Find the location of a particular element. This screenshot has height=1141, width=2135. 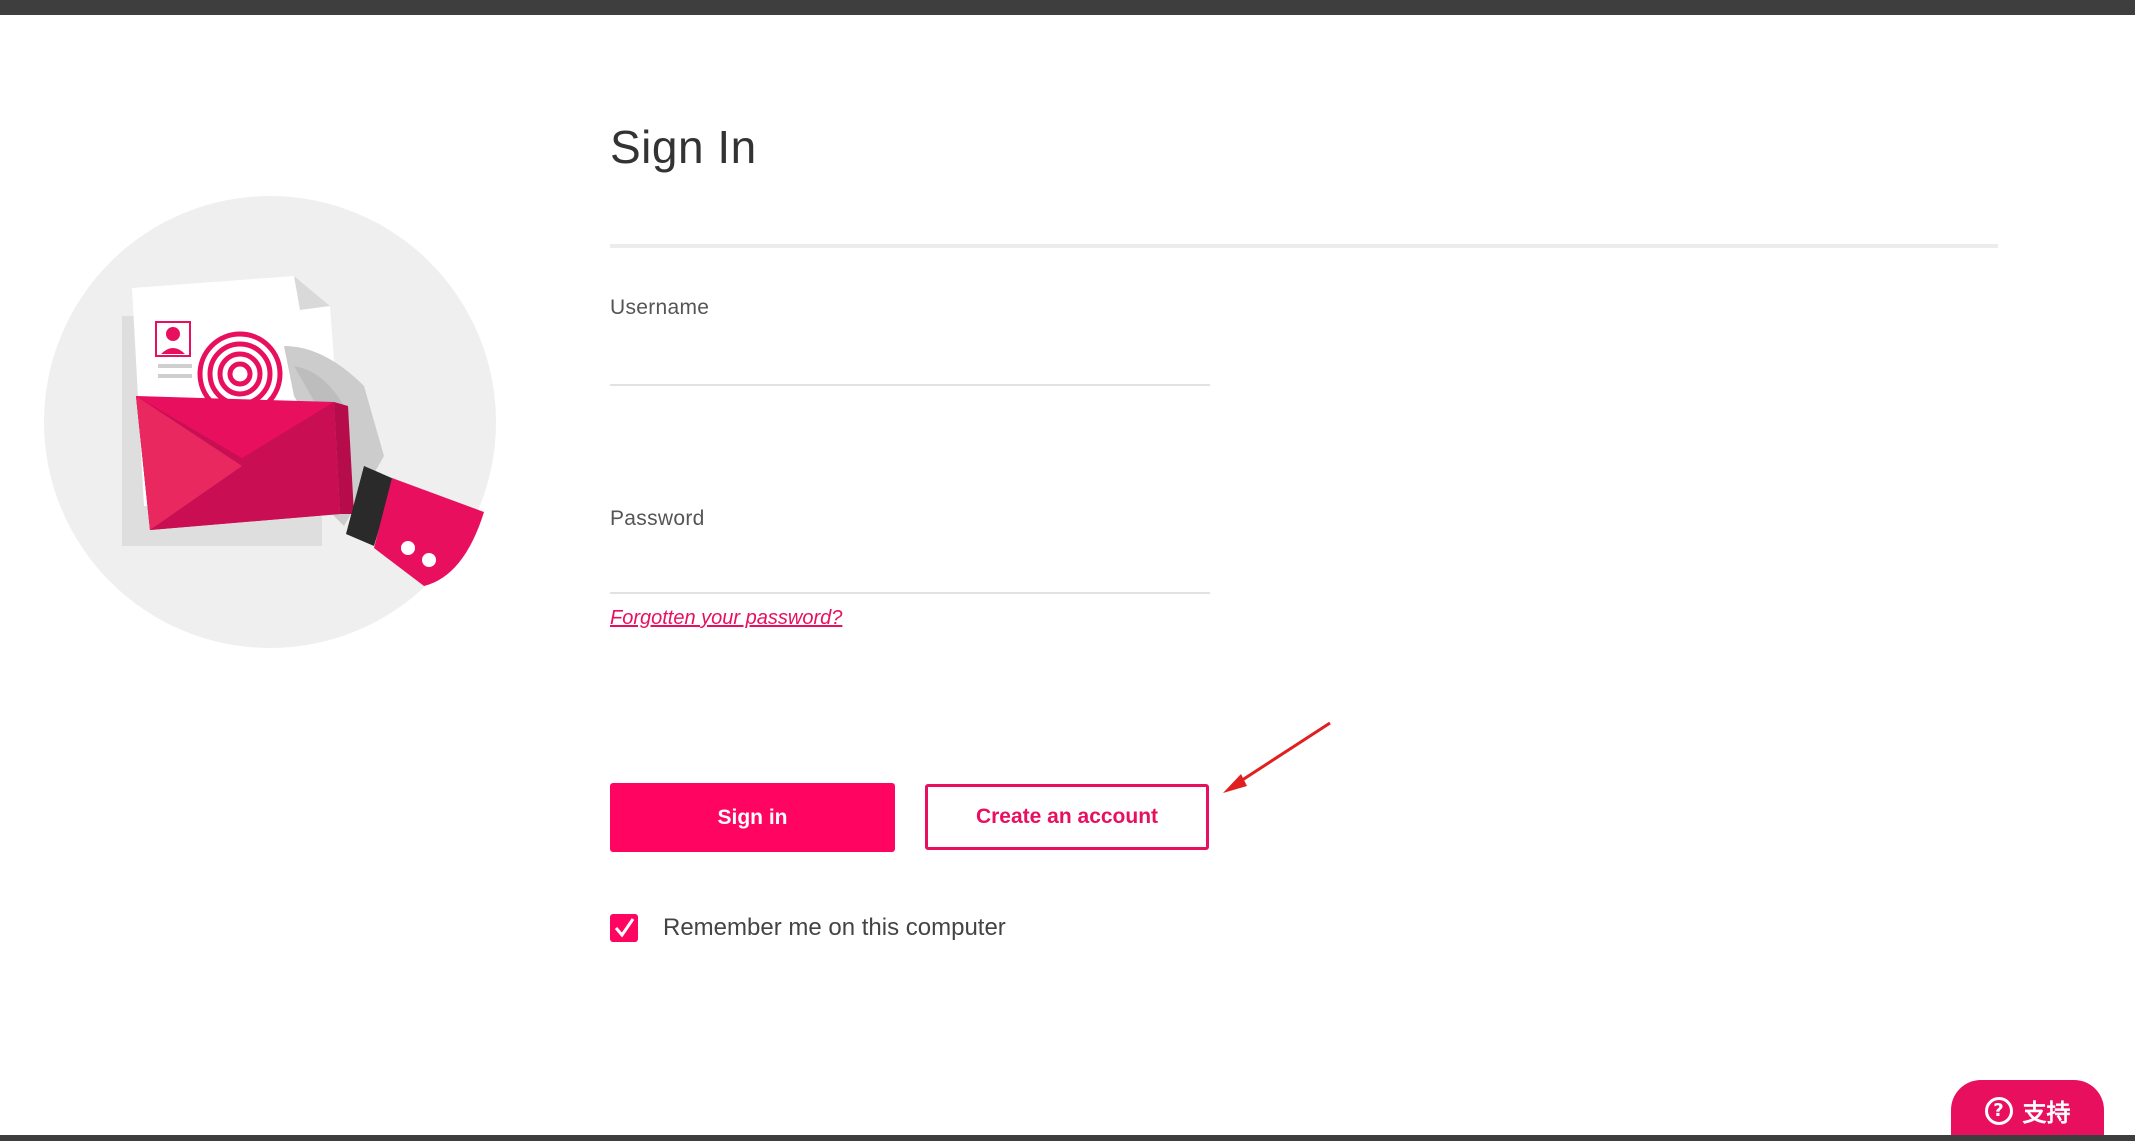

password-input is located at coordinates (910, 571).